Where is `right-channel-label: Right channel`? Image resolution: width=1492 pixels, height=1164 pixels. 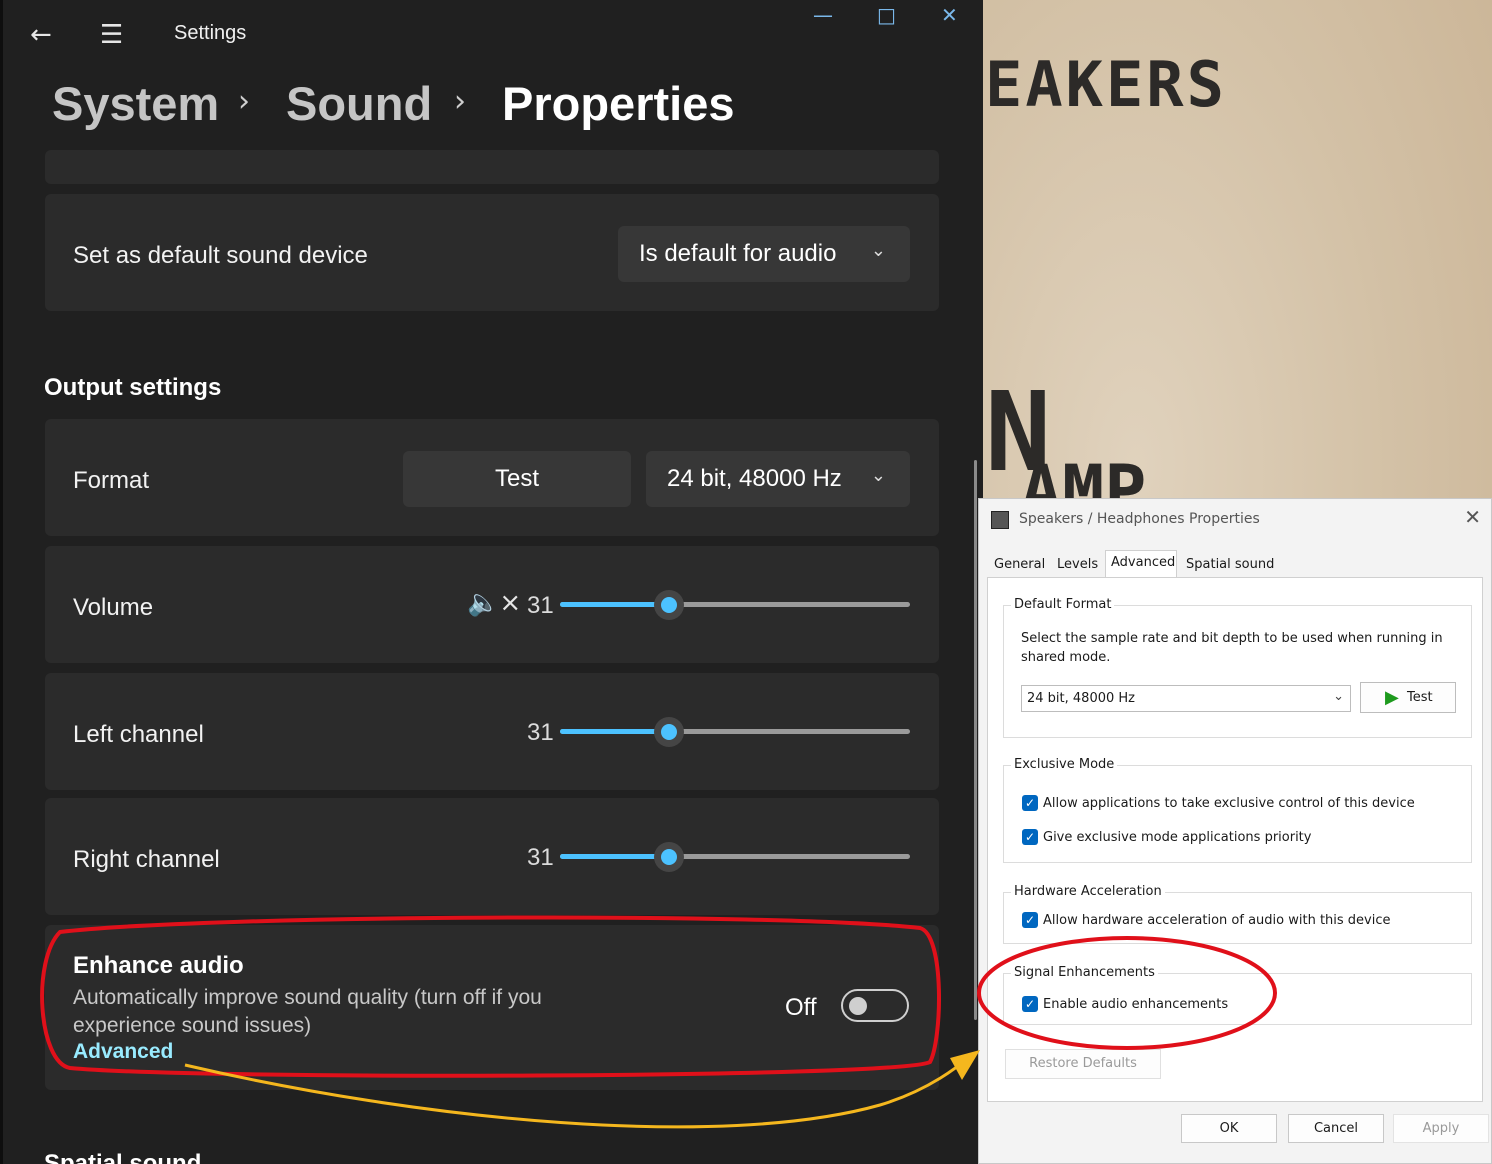 right-channel-label: Right channel is located at coordinates (146, 859).